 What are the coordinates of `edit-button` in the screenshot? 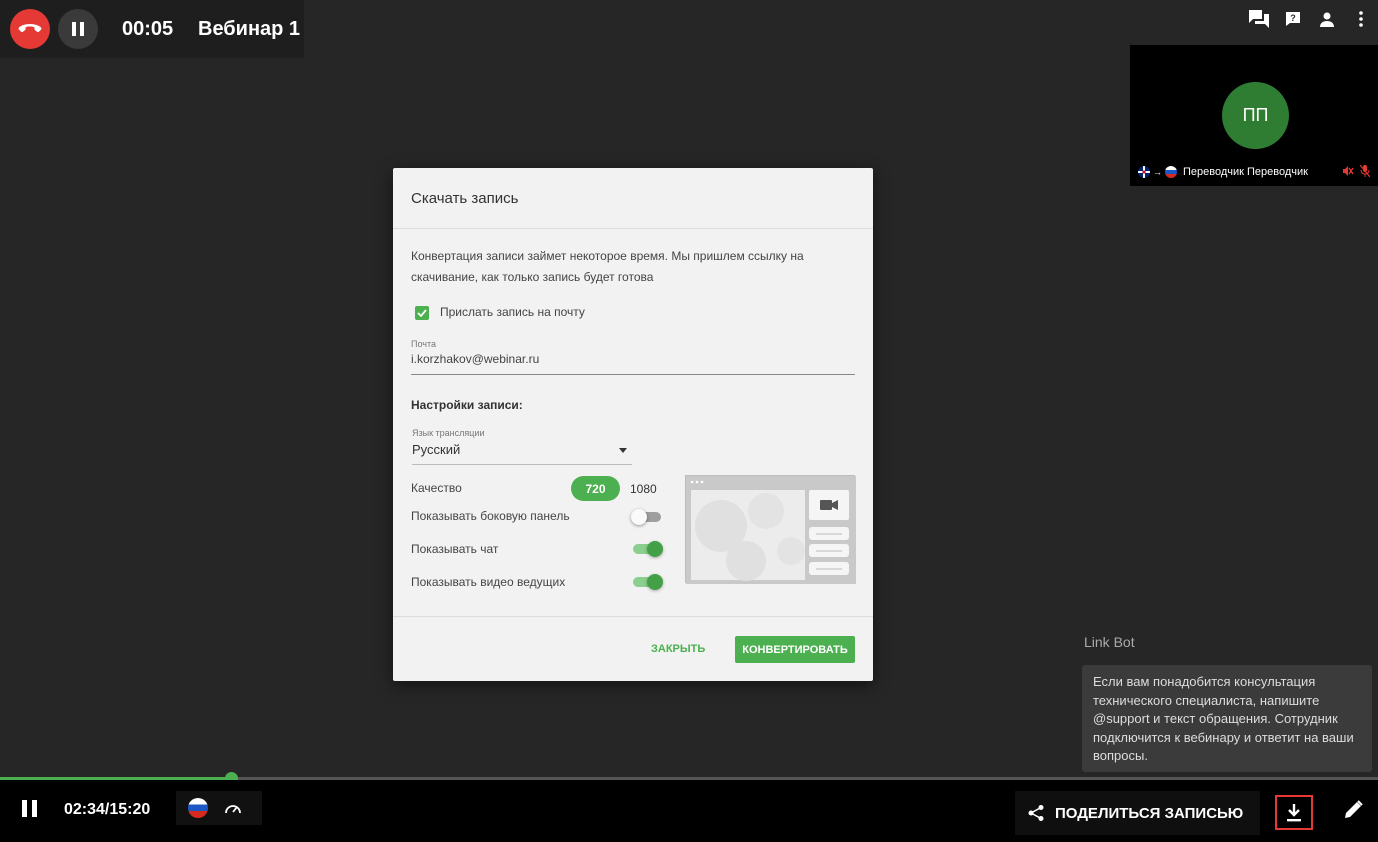 It's located at (1353, 812).